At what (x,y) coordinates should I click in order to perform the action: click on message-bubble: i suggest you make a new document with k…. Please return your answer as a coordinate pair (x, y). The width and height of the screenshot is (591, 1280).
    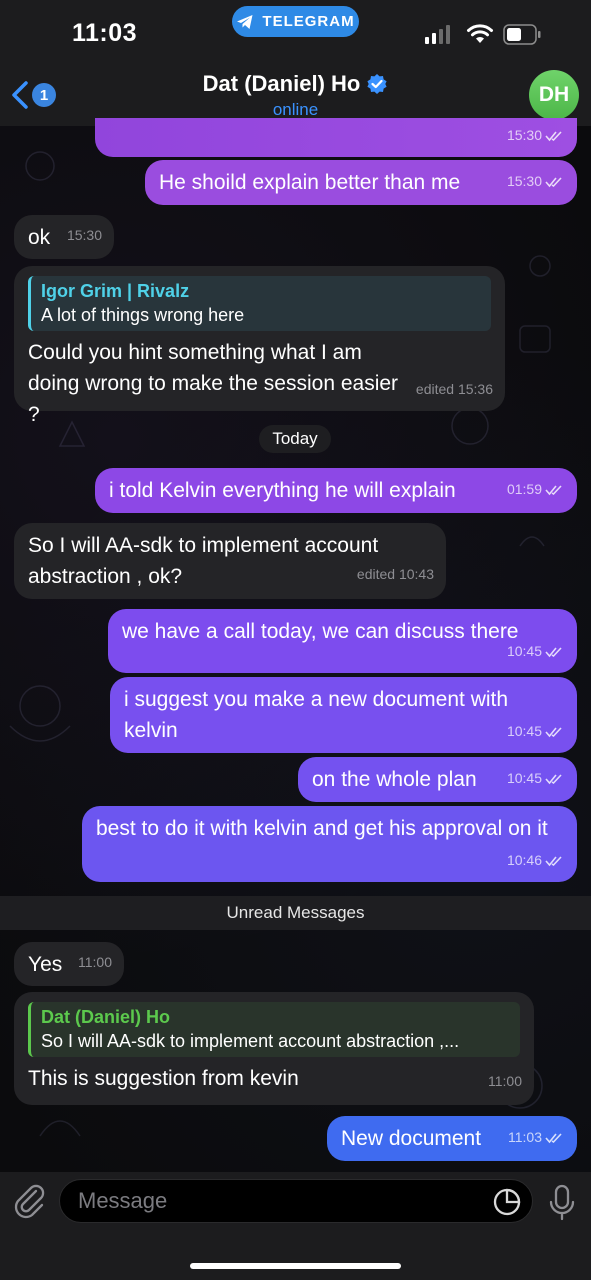
    Looking at the image, I should click on (343, 715).